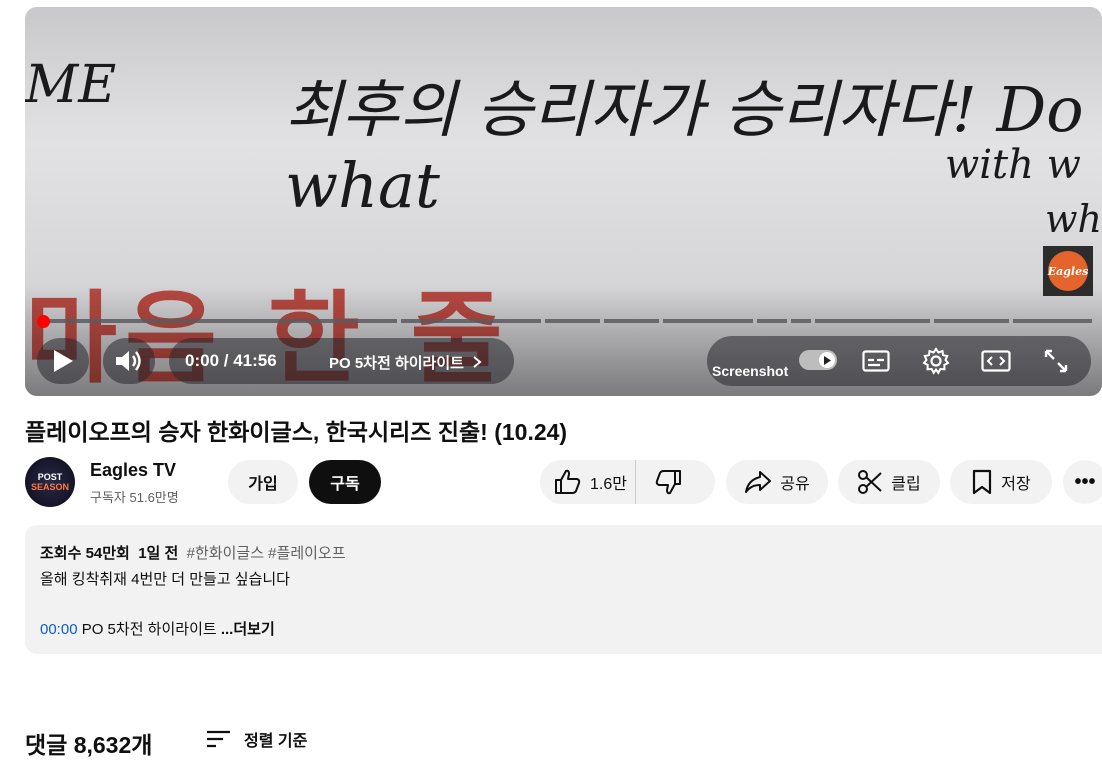 The width and height of the screenshot is (1102, 776). What do you see at coordinates (231, 360) in the screenshot?
I see `time-display: 0:00 / 41:56` at bounding box center [231, 360].